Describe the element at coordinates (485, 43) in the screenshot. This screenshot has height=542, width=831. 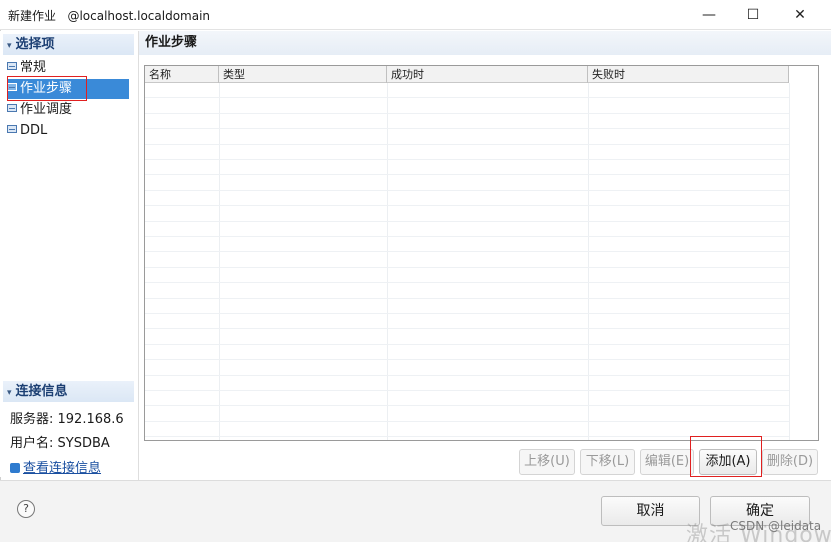
I see `page-title: 作业步骤` at that location.